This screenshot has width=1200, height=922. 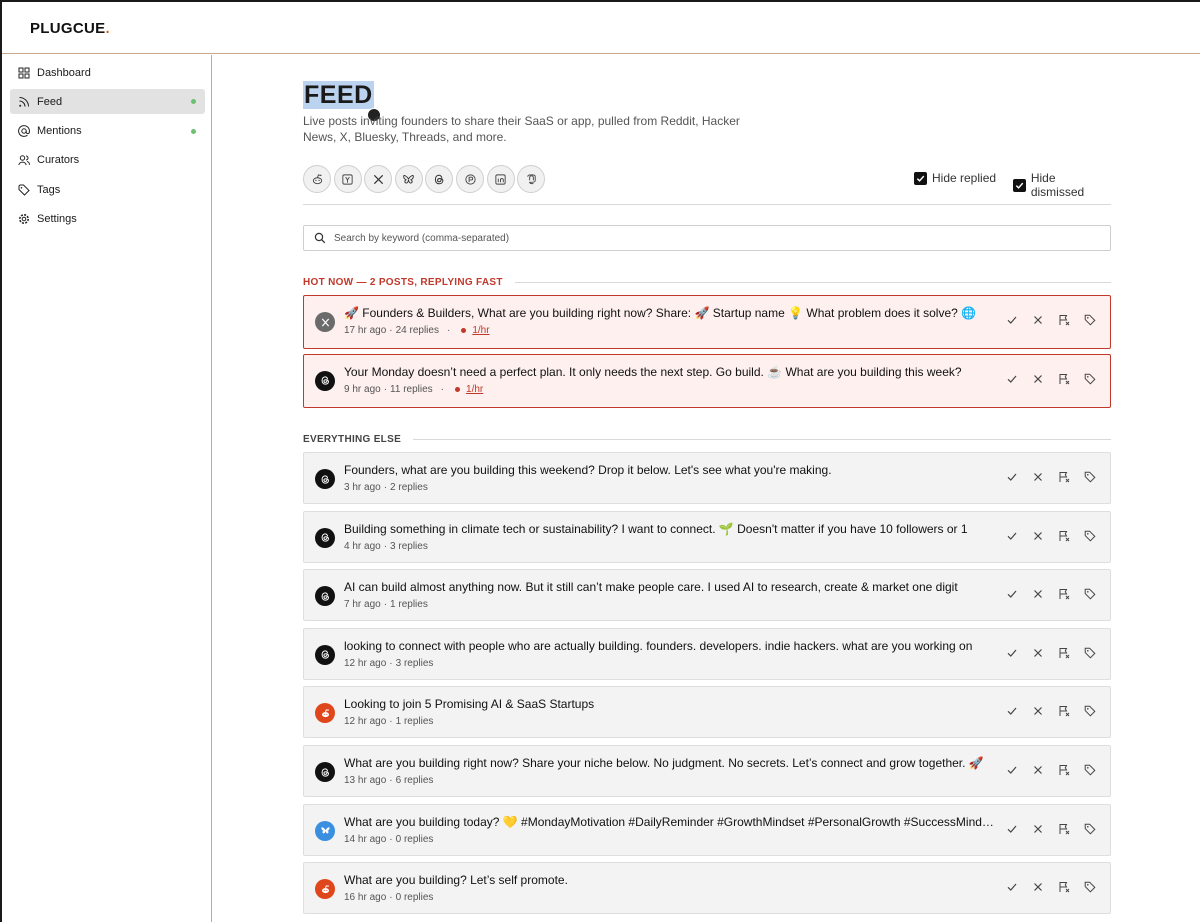 What do you see at coordinates (107, 102) in the screenshot?
I see `sidebar-item-feed: Feed` at bounding box center [107, 102].